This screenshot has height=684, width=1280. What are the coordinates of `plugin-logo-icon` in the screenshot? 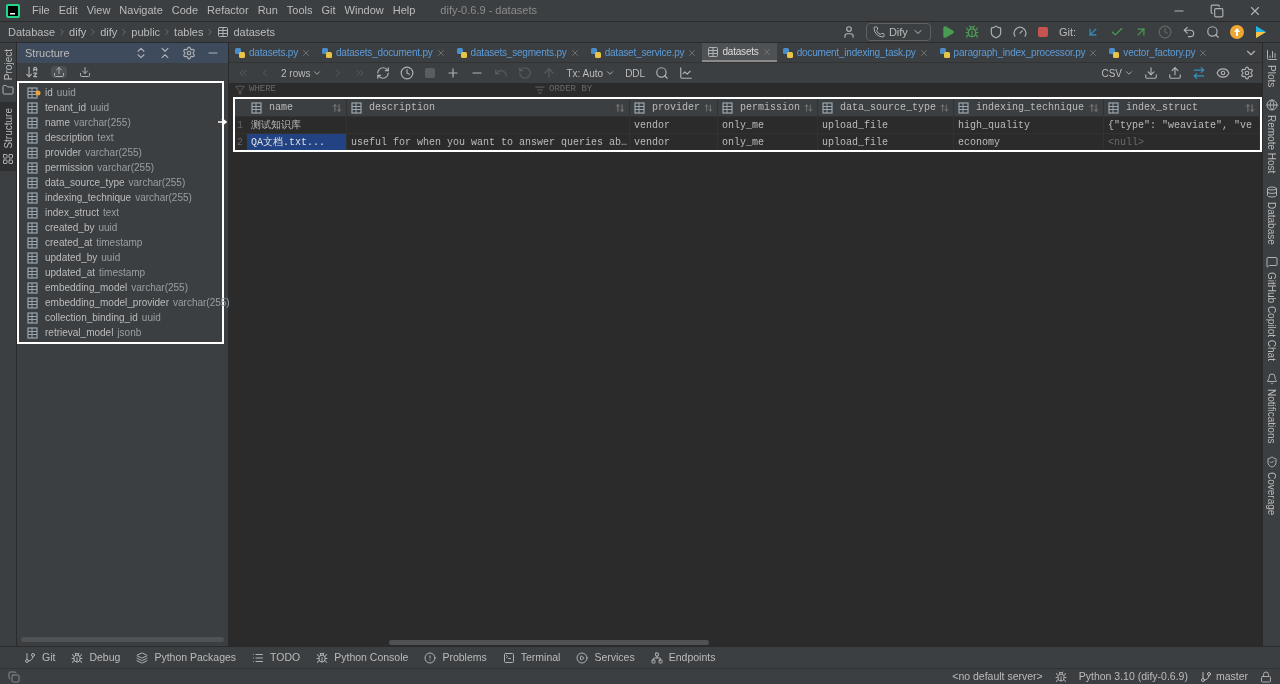 It's located at (1261, 32).